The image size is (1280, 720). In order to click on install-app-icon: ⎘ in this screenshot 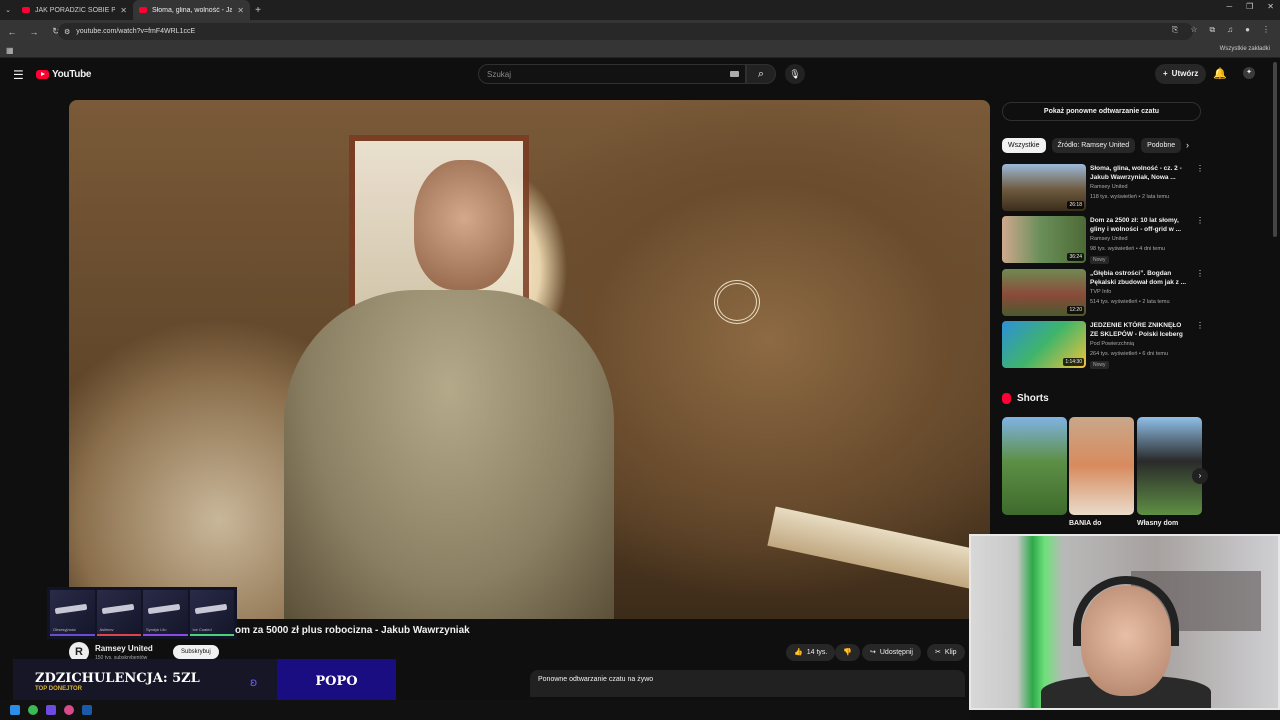, I will do `click(1175, 30)`.